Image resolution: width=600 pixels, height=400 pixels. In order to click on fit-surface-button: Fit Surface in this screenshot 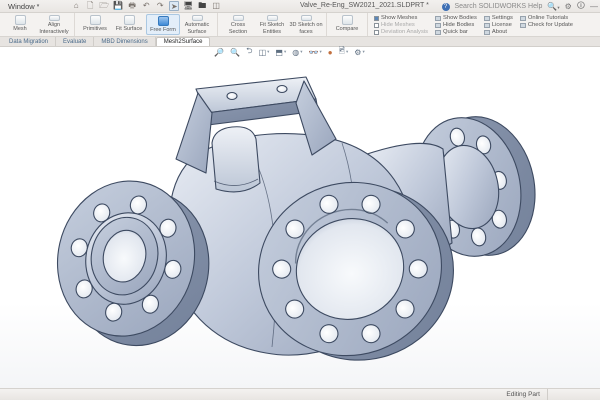, I will do `click(129, 24)`.